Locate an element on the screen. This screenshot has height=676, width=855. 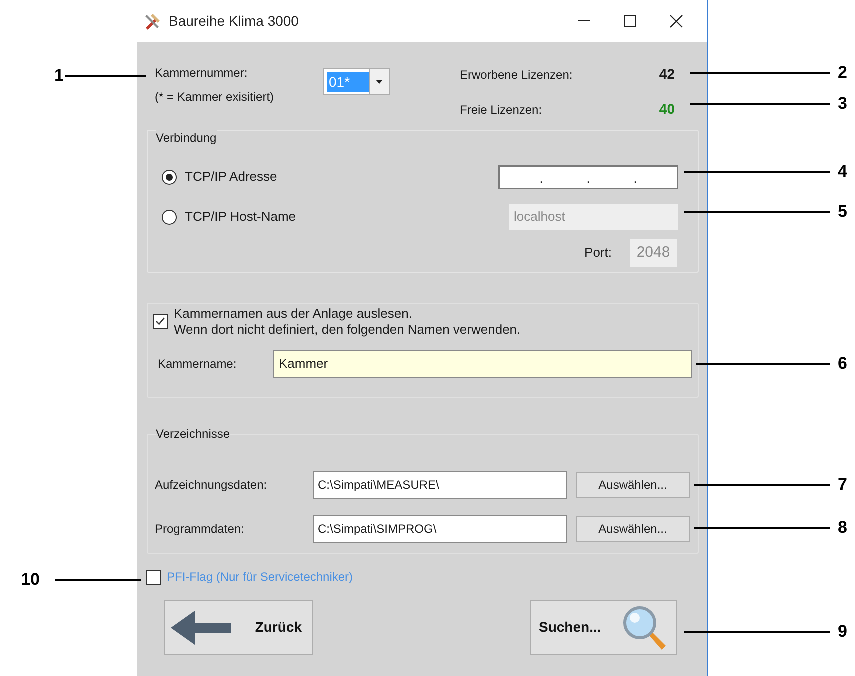
callout-number: 5 is located at coordinates (843, 211).